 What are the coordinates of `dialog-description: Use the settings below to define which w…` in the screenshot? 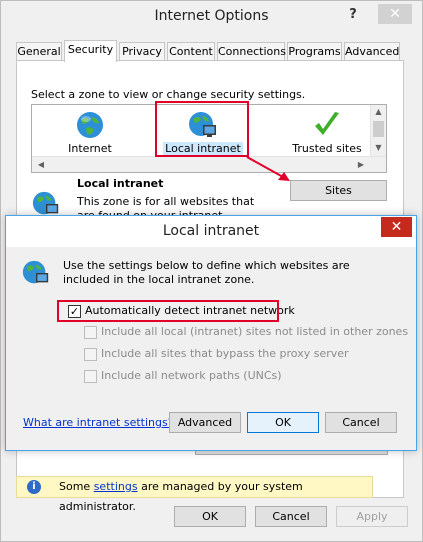 It's located at (206, 272).